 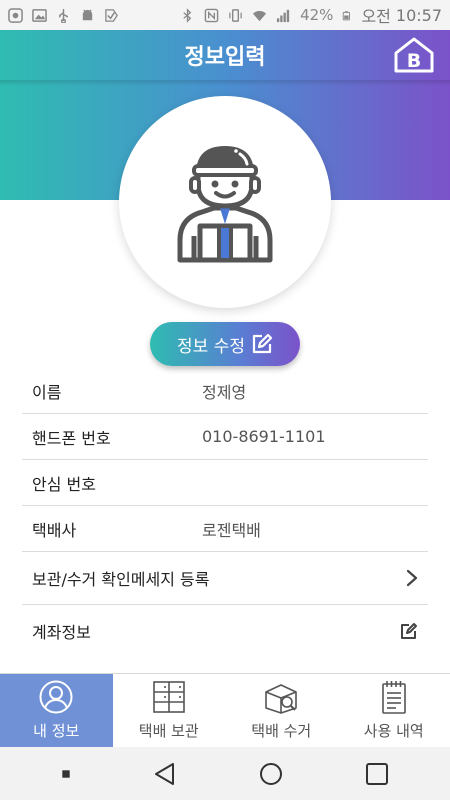 I want to click on nav-usage-history: 사용 내역, so click(x=394, y=710).